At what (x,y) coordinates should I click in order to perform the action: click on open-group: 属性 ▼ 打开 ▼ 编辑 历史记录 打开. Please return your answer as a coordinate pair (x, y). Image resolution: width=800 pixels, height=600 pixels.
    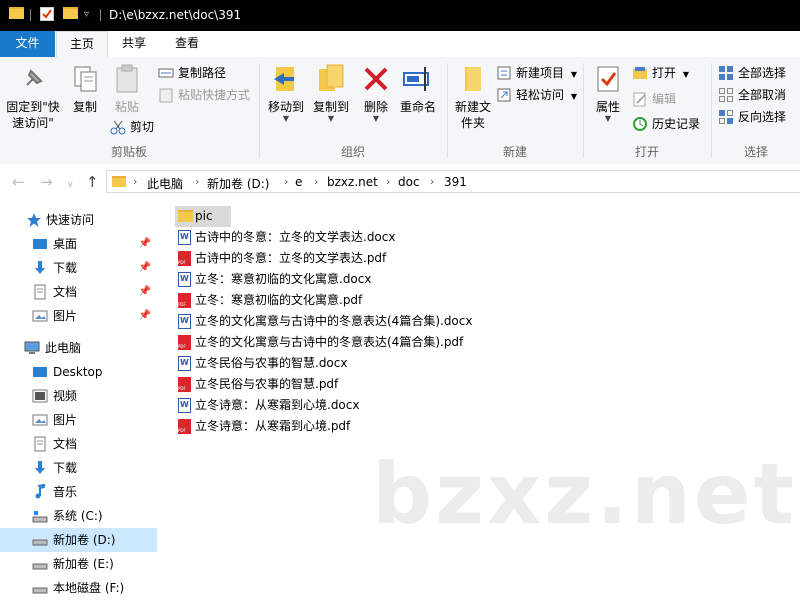
    Looking at the image, I should click on (647, 110).